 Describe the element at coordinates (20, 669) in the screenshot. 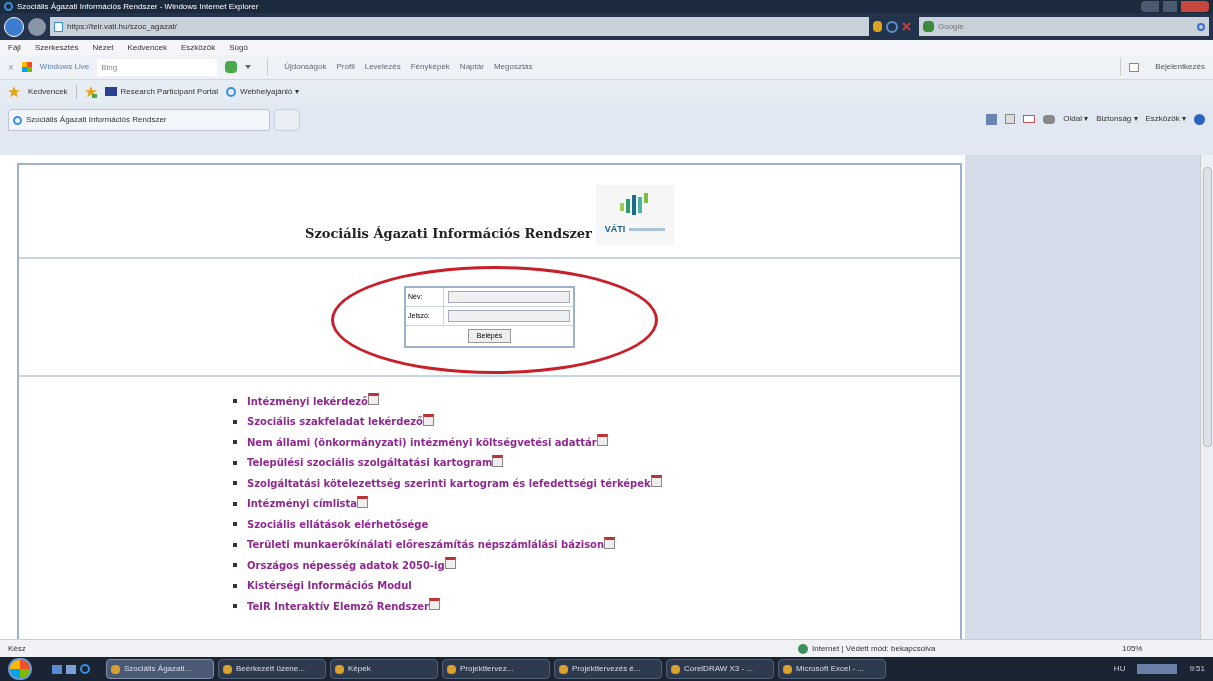

I see `start-button` at that location.